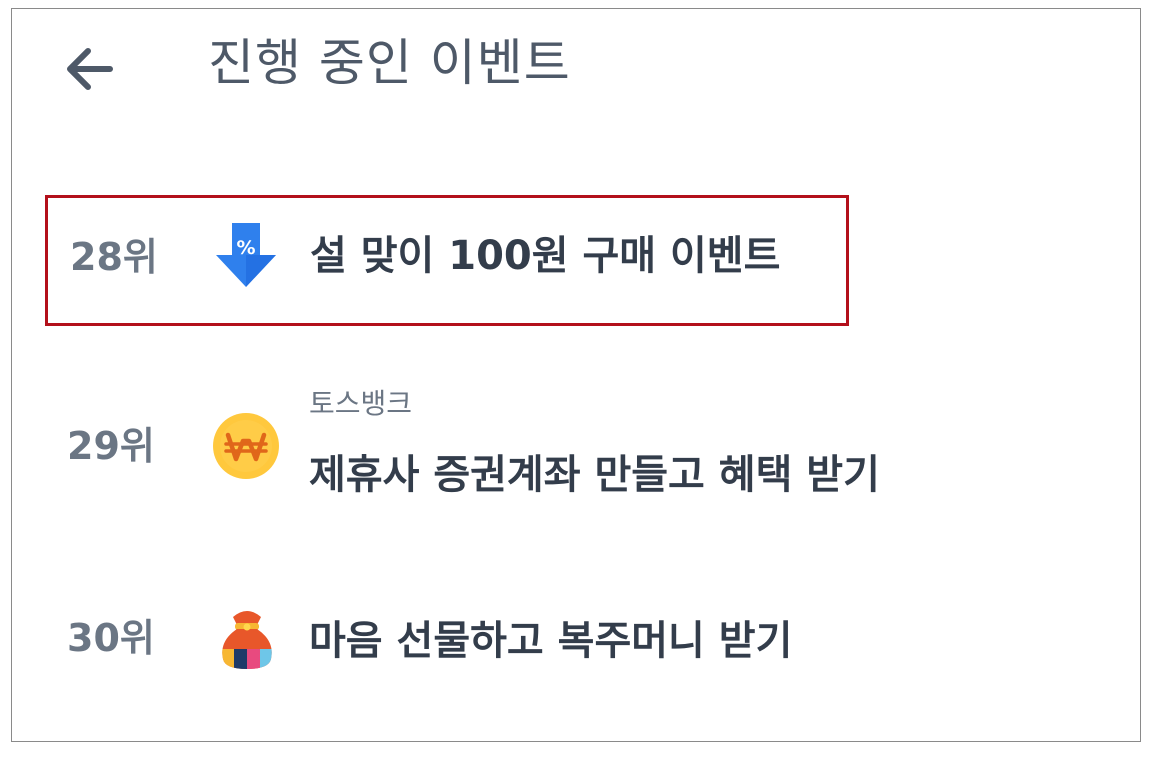  Describe the element at coordinates (246, 446) in the screenshot. I see `won-coin-icon` at that location.